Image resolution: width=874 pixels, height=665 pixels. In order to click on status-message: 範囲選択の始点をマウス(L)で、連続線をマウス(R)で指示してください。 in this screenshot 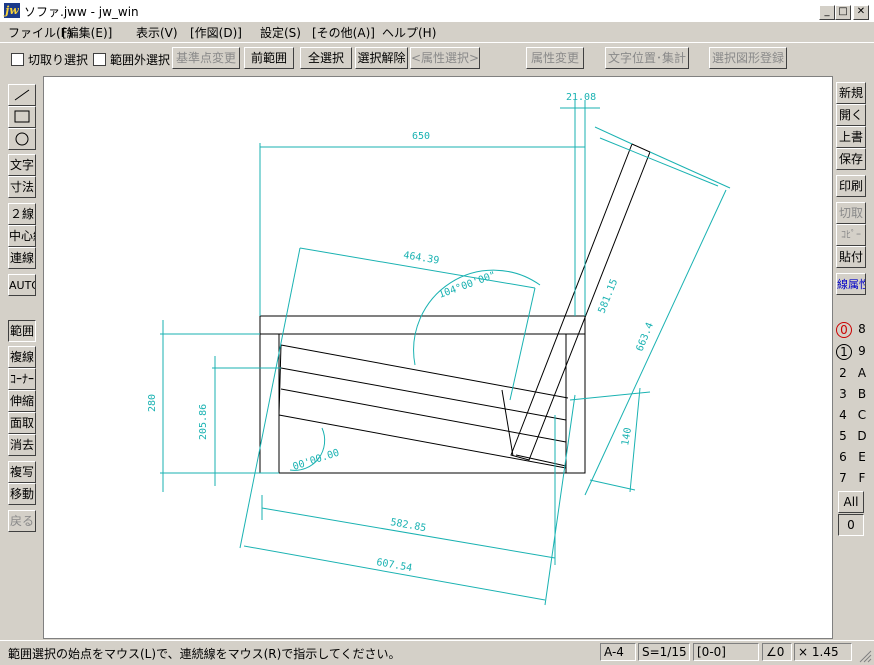, I will do `click(204, 654)`.